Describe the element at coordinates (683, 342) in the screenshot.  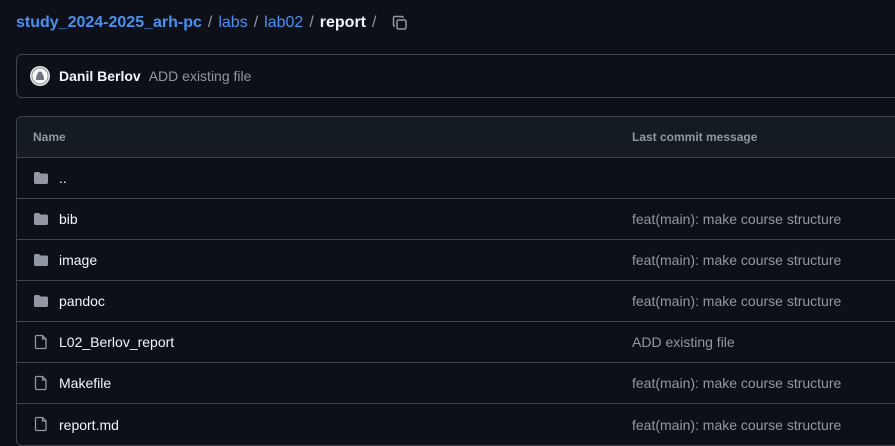
I see `commit-message-link: ADD existing file` at that location.